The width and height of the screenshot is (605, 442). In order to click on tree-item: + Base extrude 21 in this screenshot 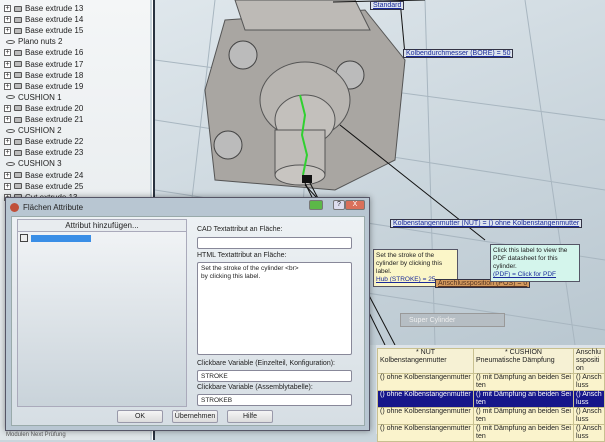, I will do `click(43, 119)`.